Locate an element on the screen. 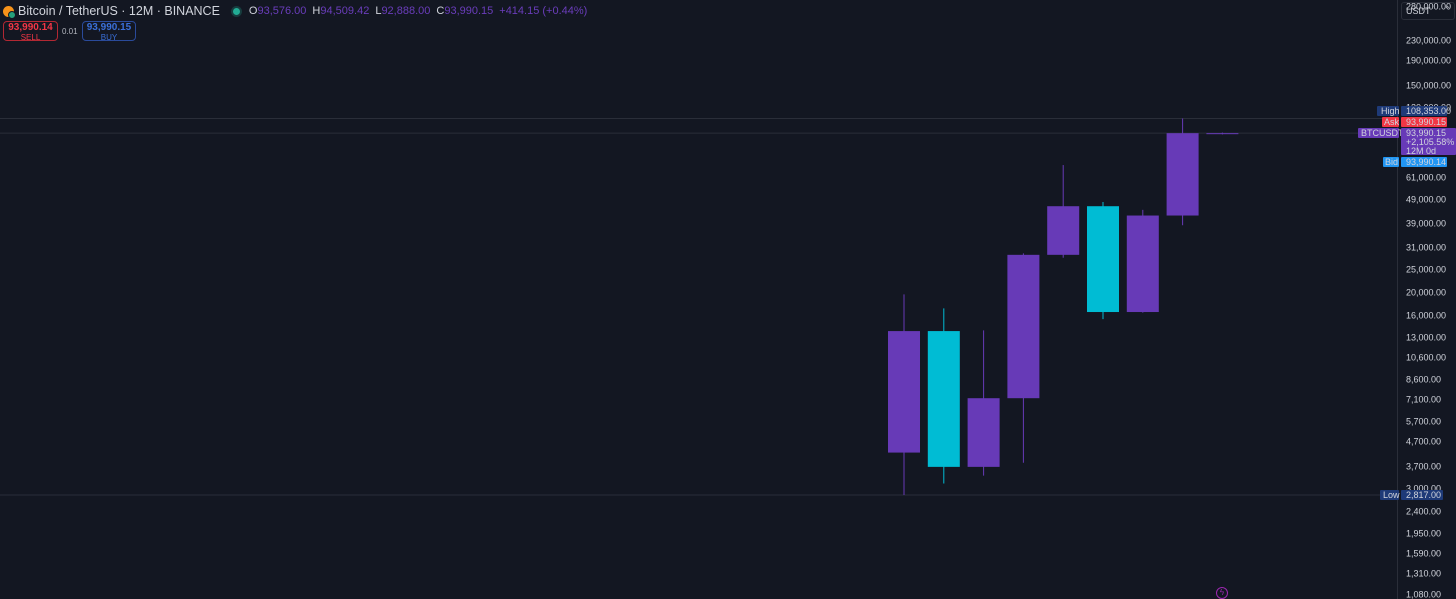 This screenshot has width=1456, height=599. high-value-label: 108,353.00 is located at coordinates (1428, 111).